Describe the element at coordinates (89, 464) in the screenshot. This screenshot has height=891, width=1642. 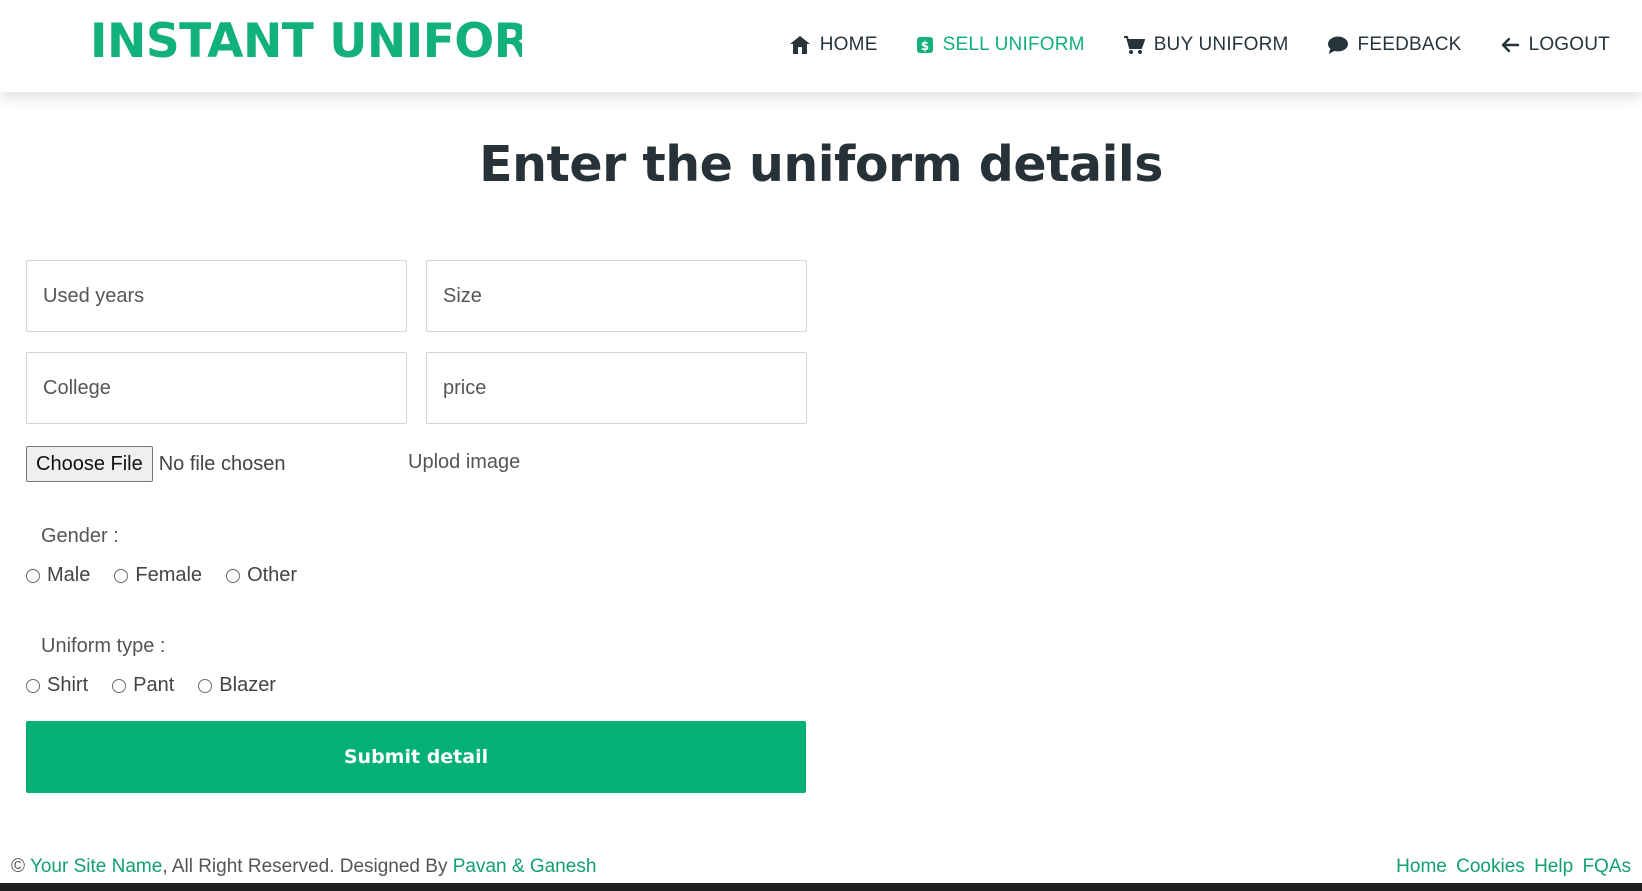
I see `choose-file-button: Choose File` at that location.